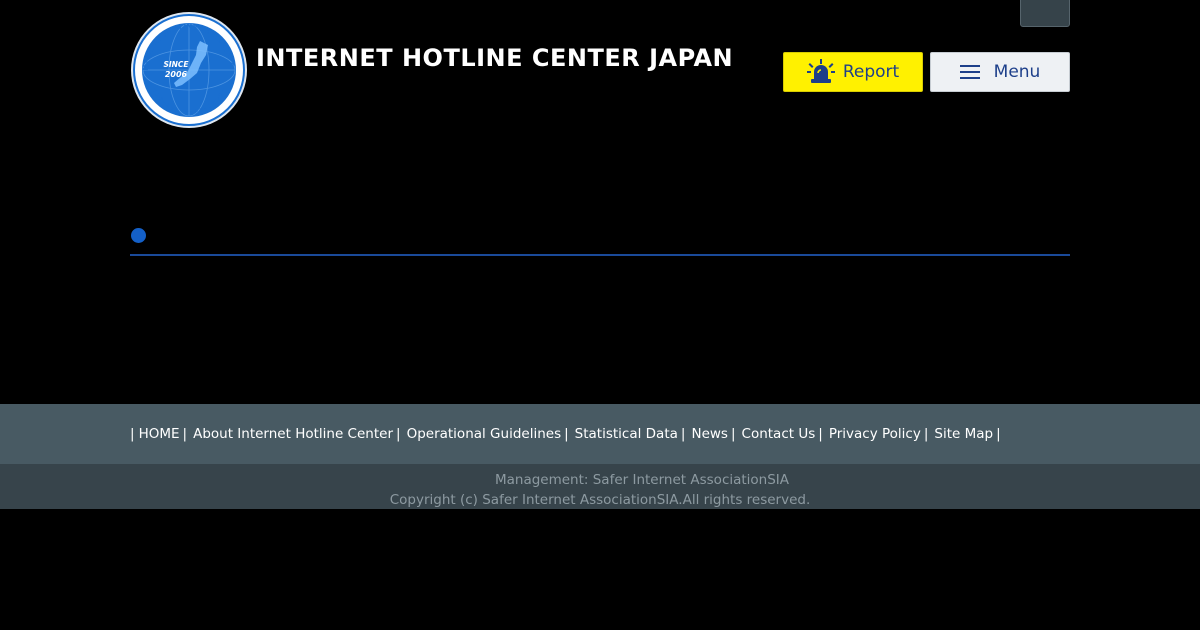  I want to click on siren-icon, so click(820, 71).